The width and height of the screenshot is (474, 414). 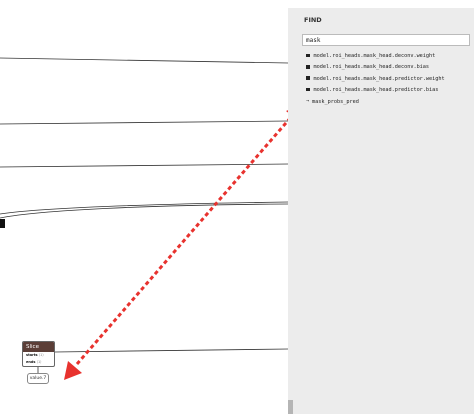 What do you see at coordinates (335, 102) in the screenshot?
I see `find-result-label: mask_probs_pred` at bounding box center [335, 102].